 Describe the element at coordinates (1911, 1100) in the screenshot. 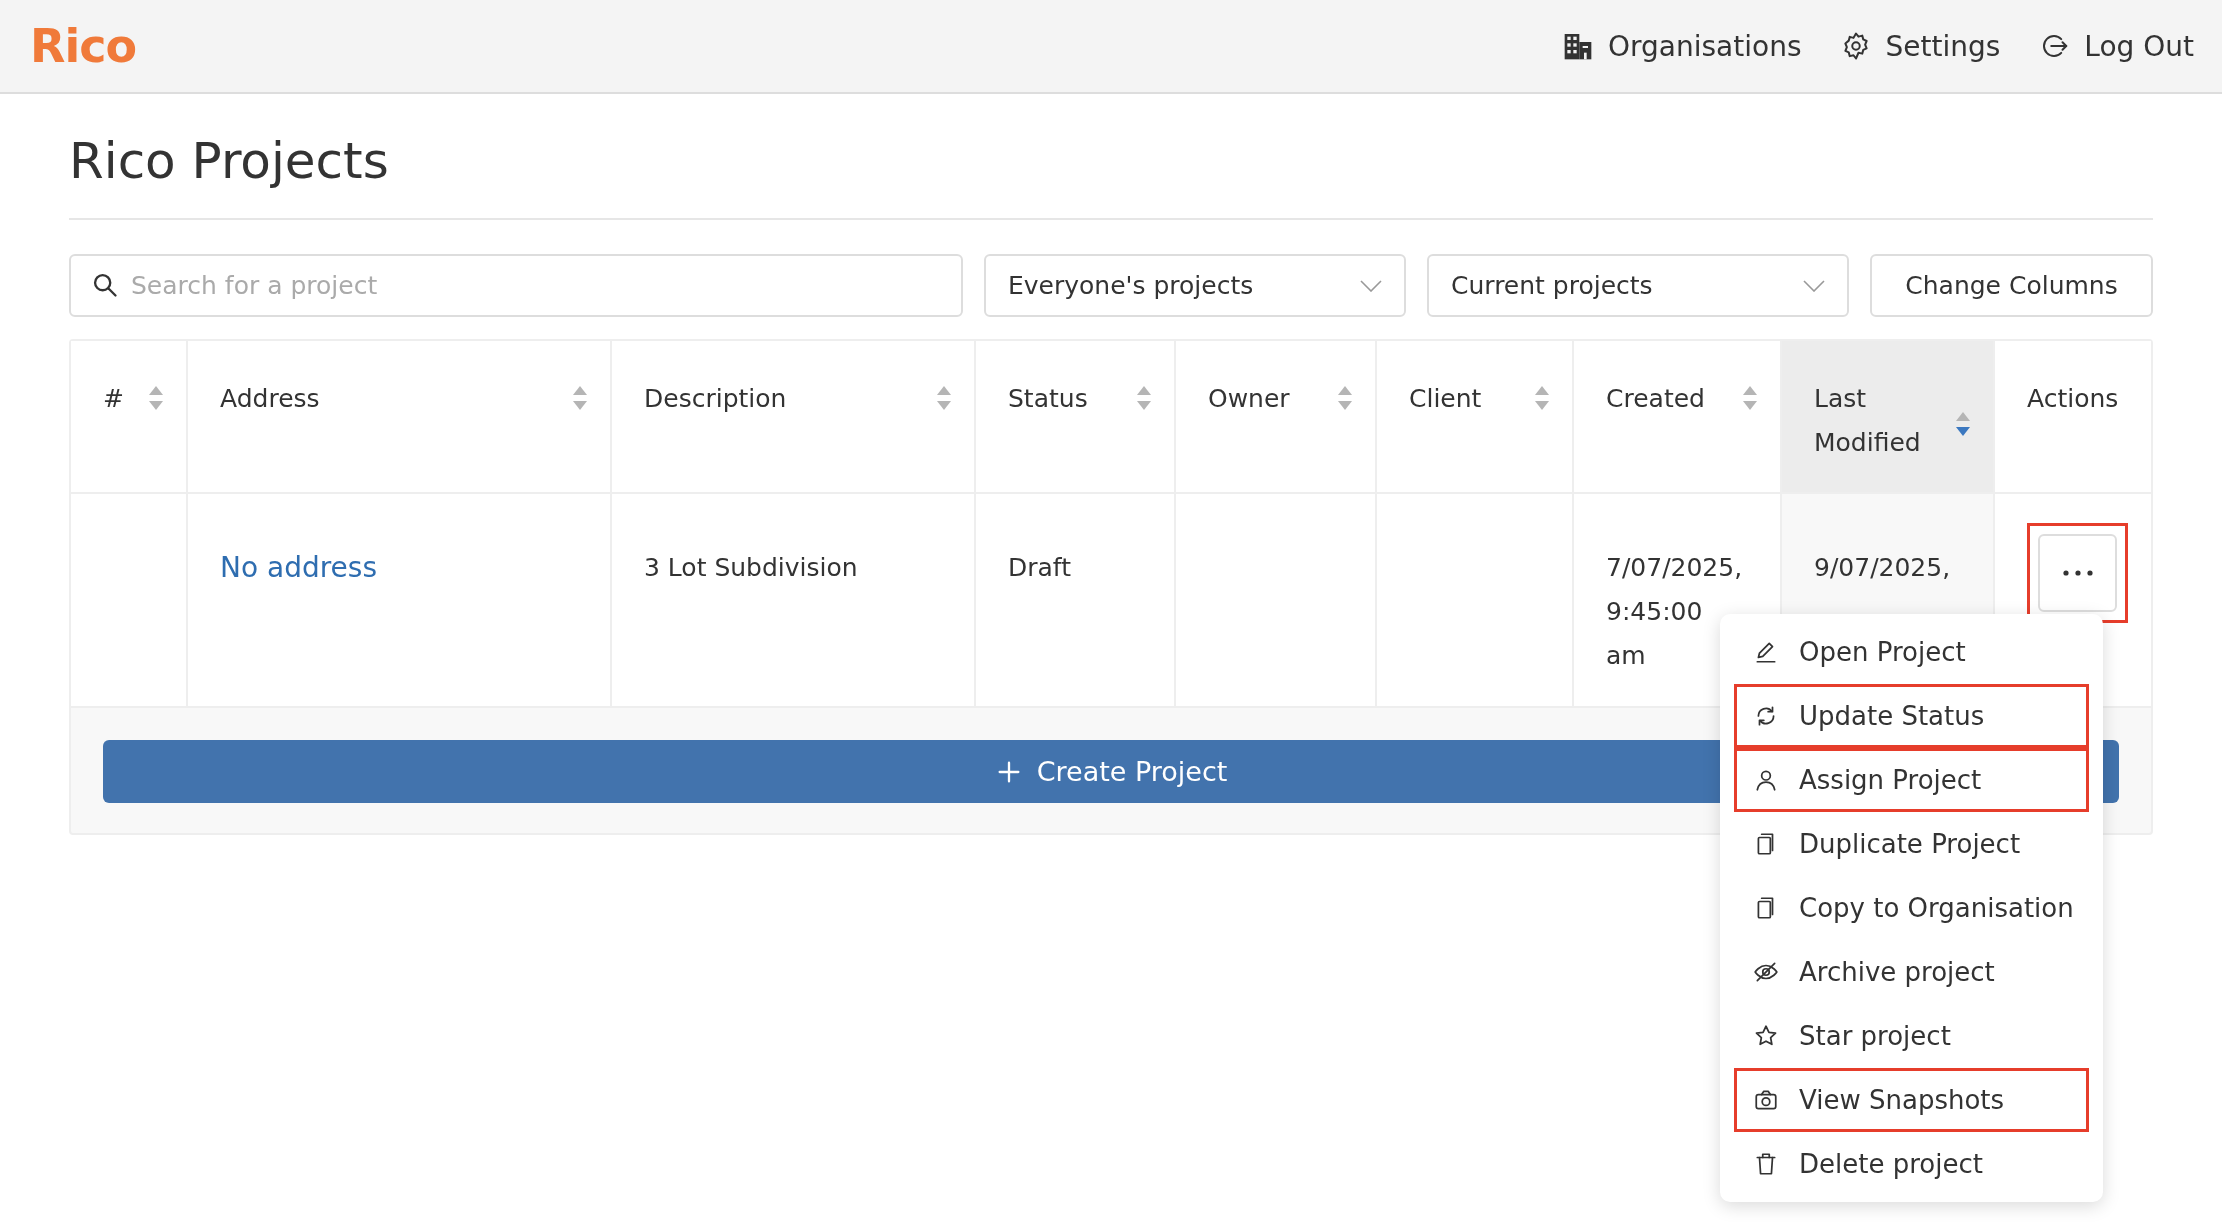

I see `menu-item: View Snapshots` at that location.